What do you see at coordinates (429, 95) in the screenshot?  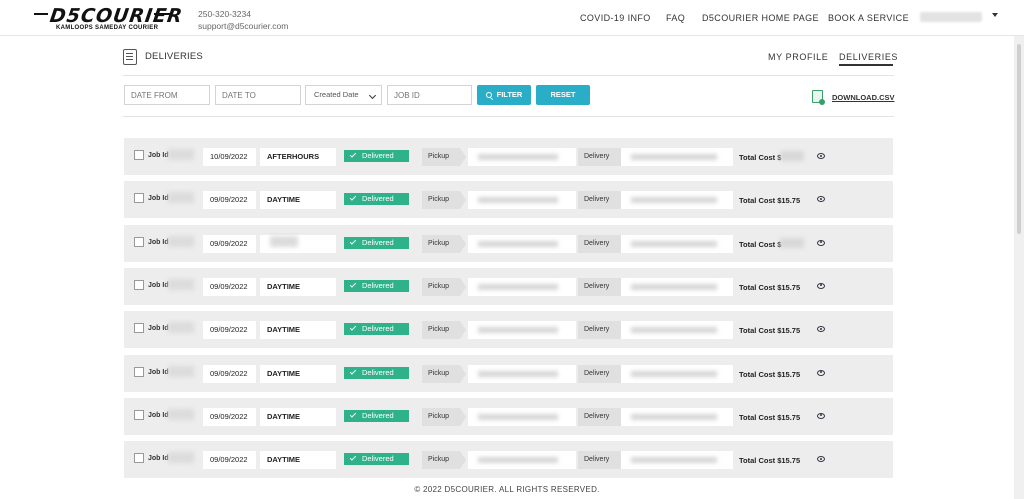 I see `job-id-input` at bounding box center [429, 95].